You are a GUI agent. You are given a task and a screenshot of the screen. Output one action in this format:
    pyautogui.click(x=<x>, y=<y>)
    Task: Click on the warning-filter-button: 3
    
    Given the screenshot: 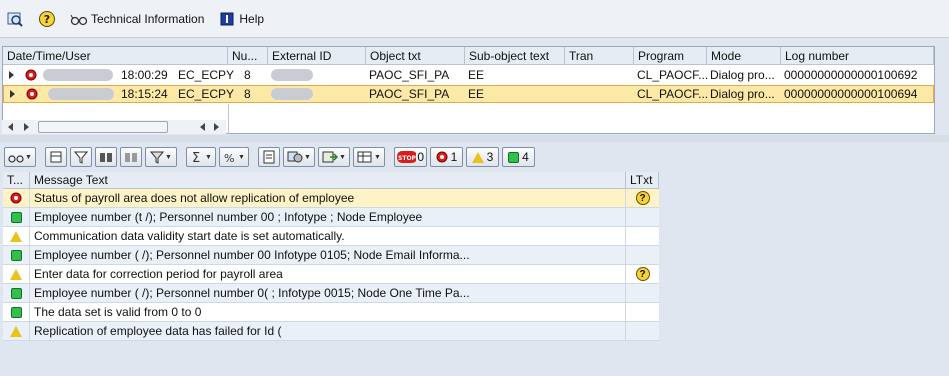 What is the action you would take?
    pyautogui.click(x=482, y=157)
    